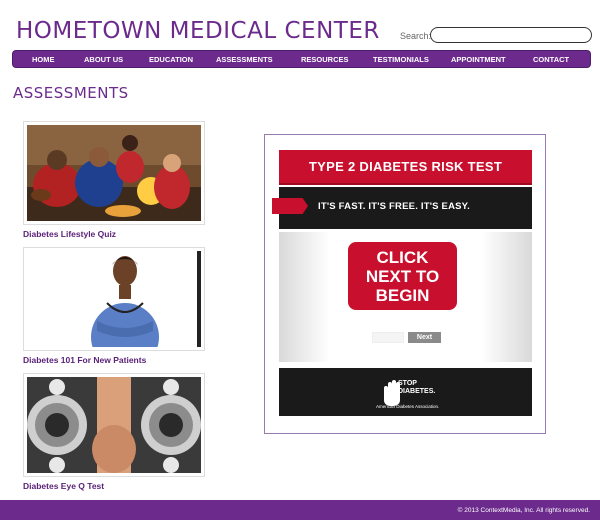  Describe the element at coordinates (71, 93) in the screenshot. I see `page-title: ASSESSMENTS` at that location.